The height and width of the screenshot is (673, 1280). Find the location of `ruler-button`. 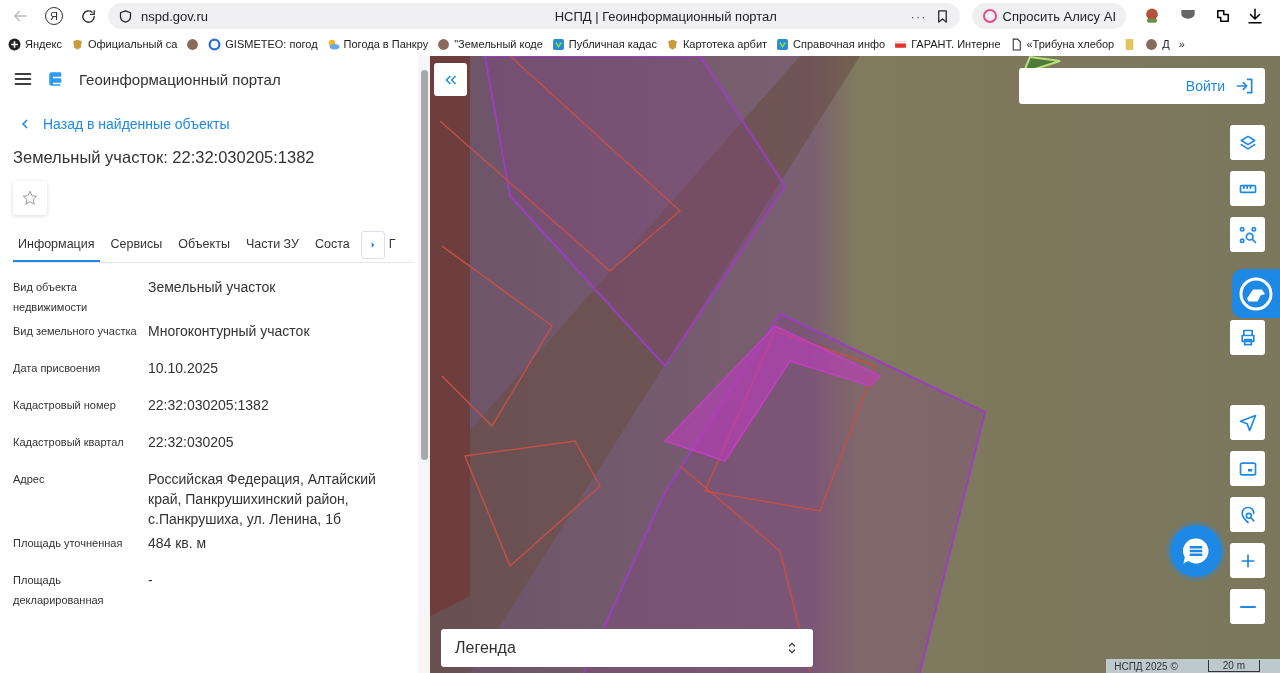

ruler-button is located at coordinates (1247, 188).